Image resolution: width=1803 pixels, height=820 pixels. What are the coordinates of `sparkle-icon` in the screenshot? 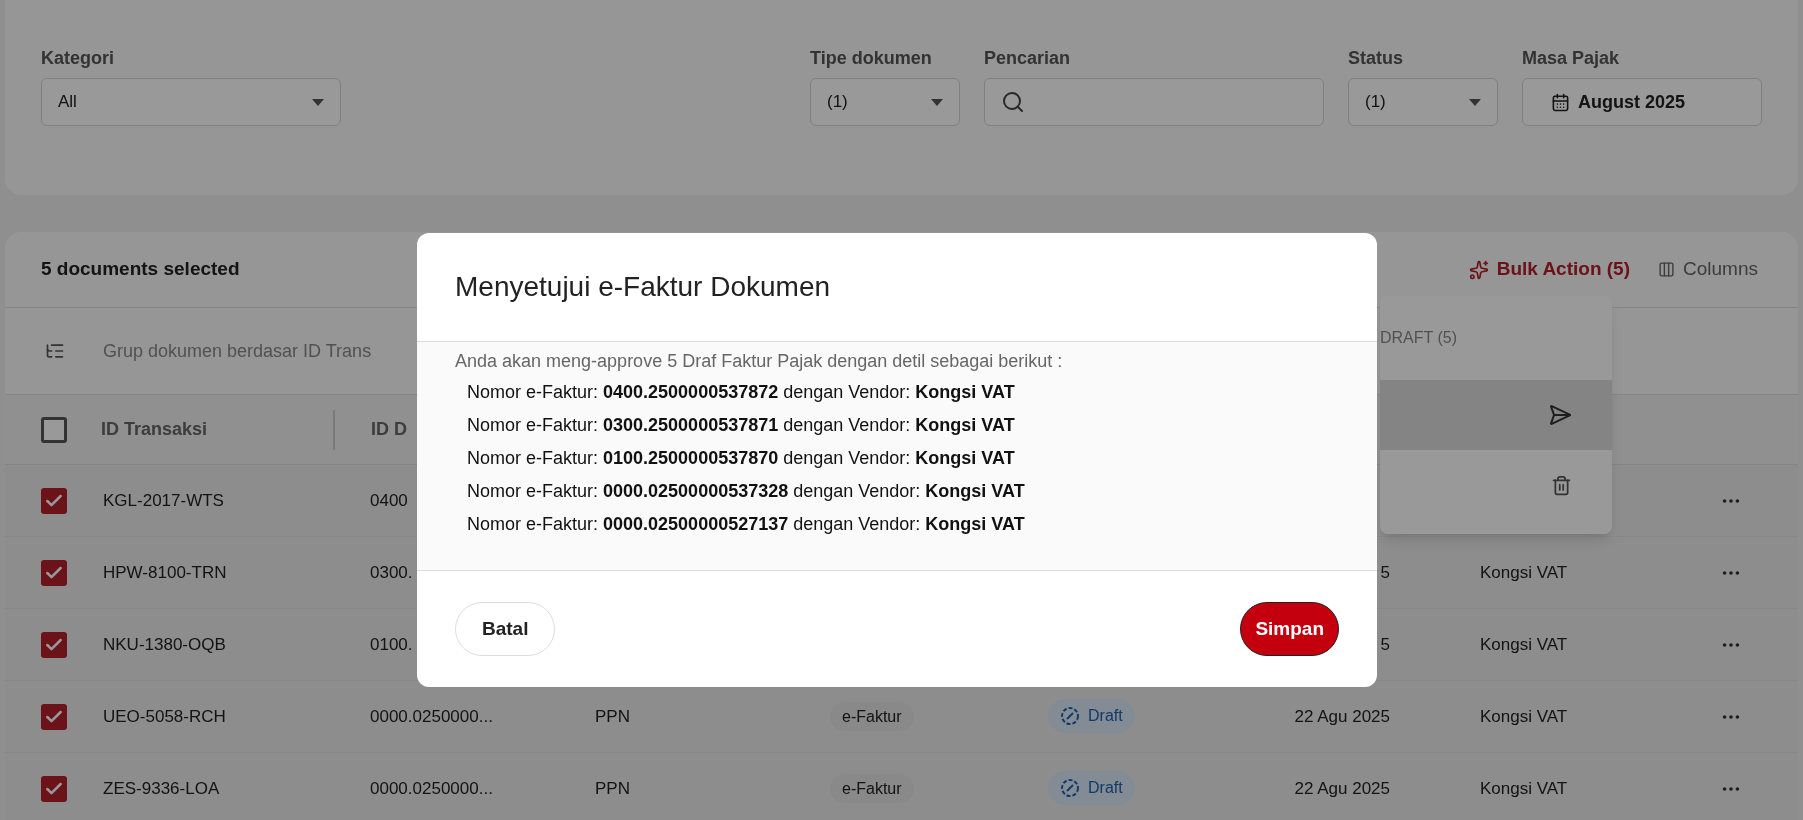 It's located at (1478, 269).